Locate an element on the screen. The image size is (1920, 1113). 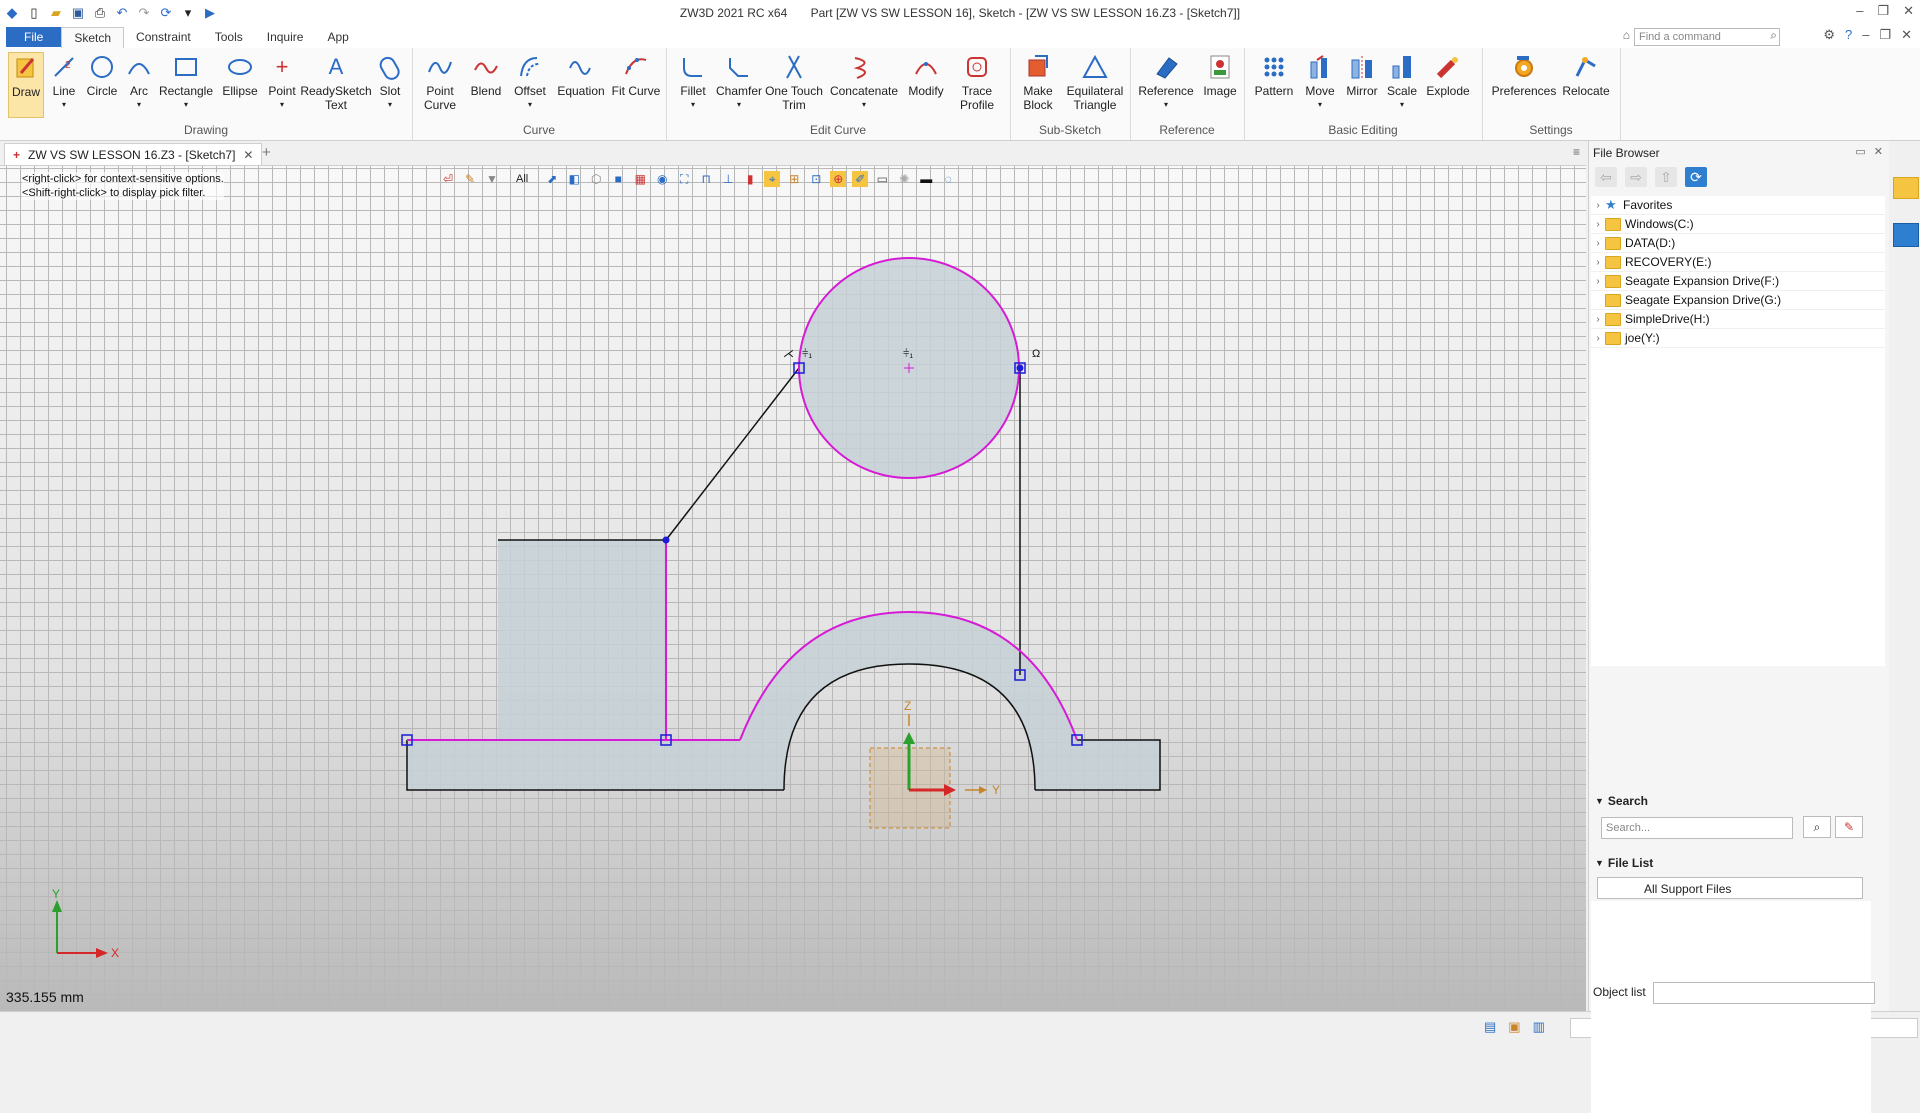
grid-icon: ▦ is located at coordinates (640, 179).